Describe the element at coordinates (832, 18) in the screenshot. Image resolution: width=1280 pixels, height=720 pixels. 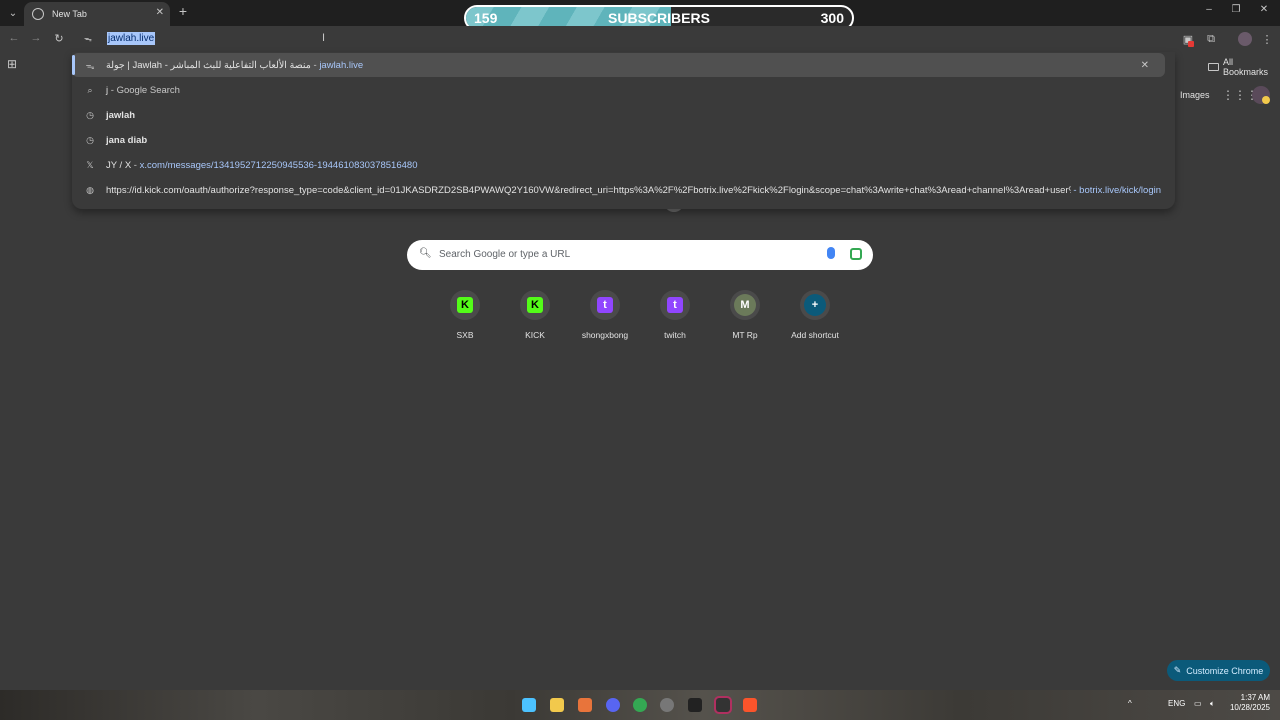
I see `subscriber-goal: 300` at that location.